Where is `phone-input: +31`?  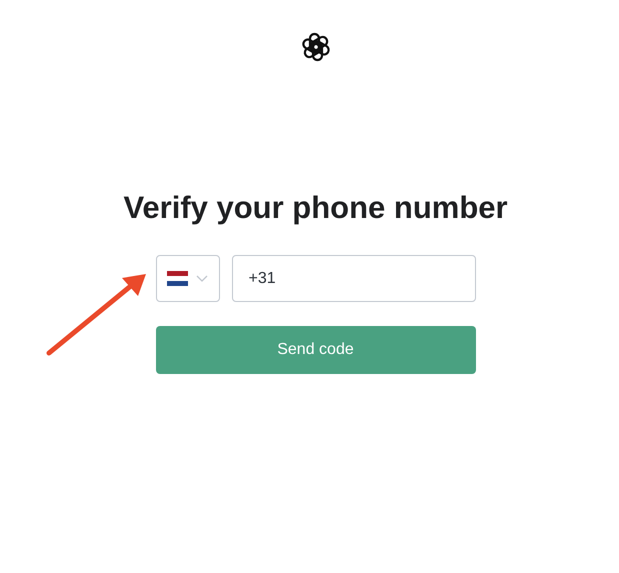
phone-input: +31 is located at coordinates (354, 278).